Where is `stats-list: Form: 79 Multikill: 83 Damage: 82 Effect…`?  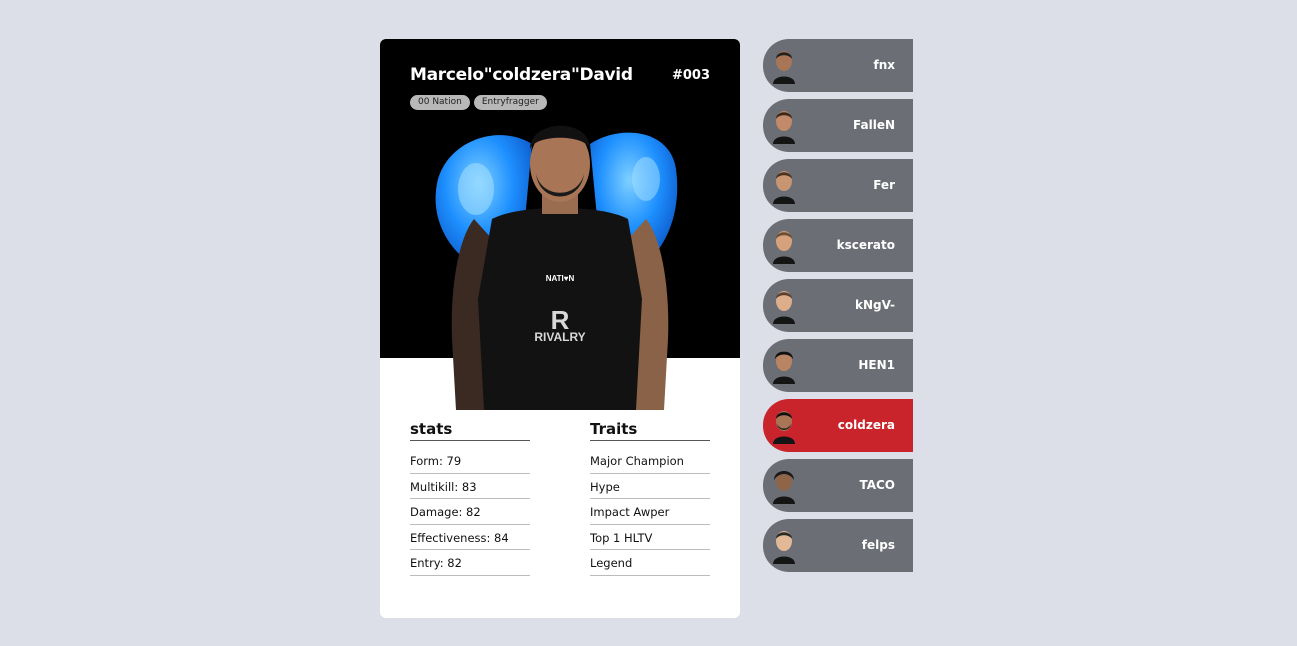 stats-list: Form: 79 Multikill: 83 Damage: 82 Effect… is located at coordinates (470, 512).